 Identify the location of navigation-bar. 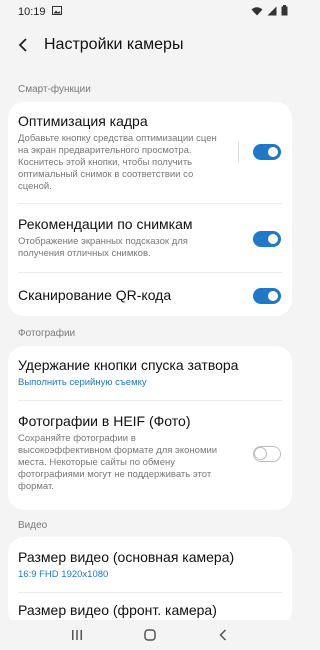
(150, 635).